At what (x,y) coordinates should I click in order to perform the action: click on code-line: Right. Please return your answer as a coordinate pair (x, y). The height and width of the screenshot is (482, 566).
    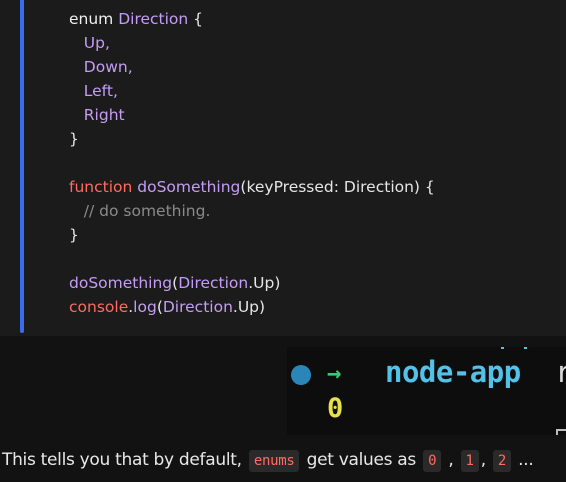
    Looking at the image, I should click on (252, 115).